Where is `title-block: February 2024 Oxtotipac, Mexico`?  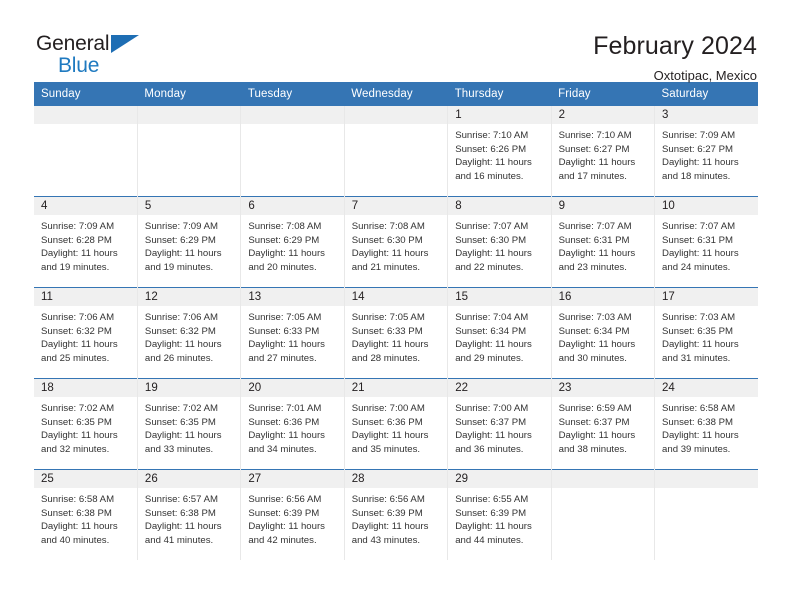 title-block: February 2024 Oxtotipac, Mexico is located at coordinates (675, 58).